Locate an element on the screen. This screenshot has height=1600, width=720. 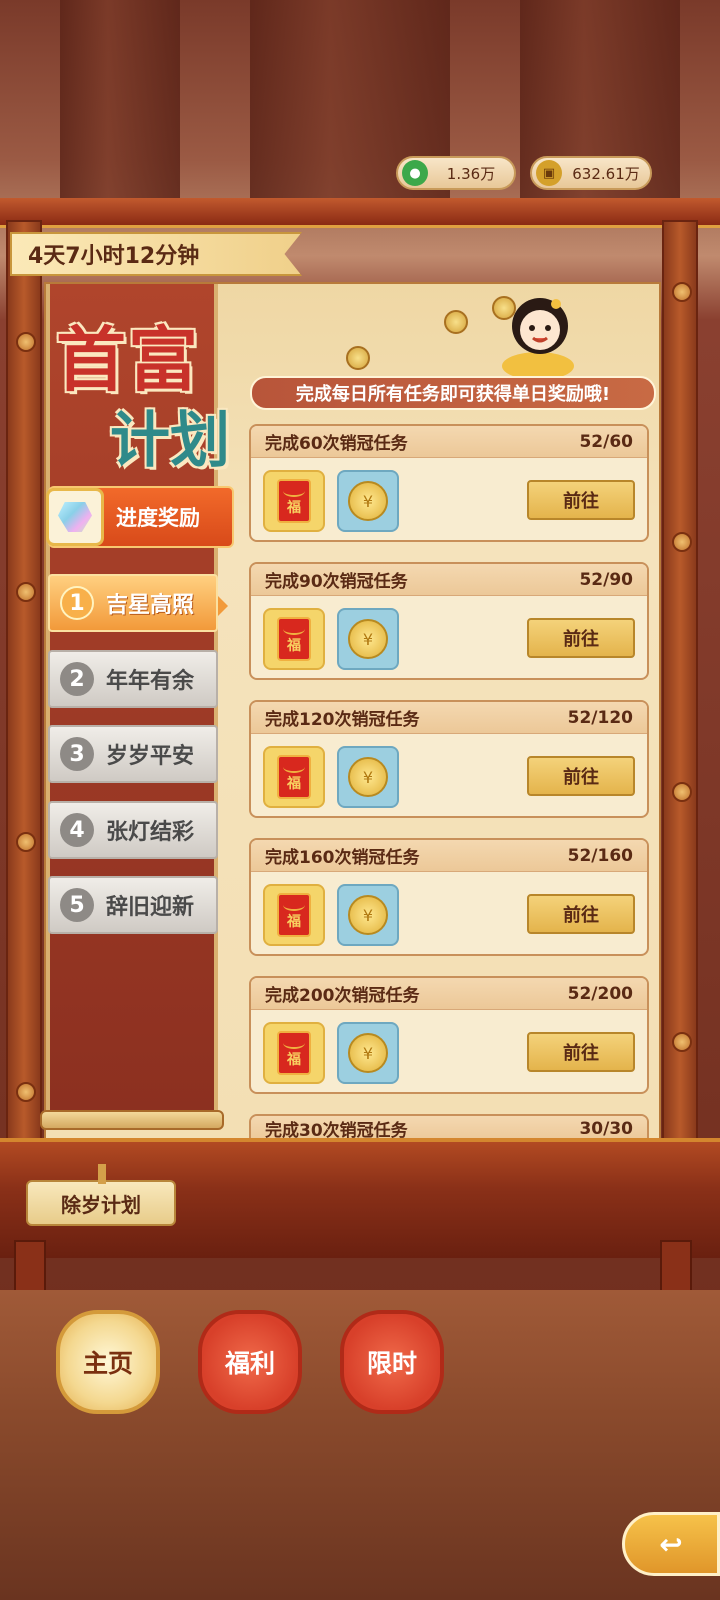
copper-currency-pill: ▣ 632.61万 is located at coordinates (591, 173).